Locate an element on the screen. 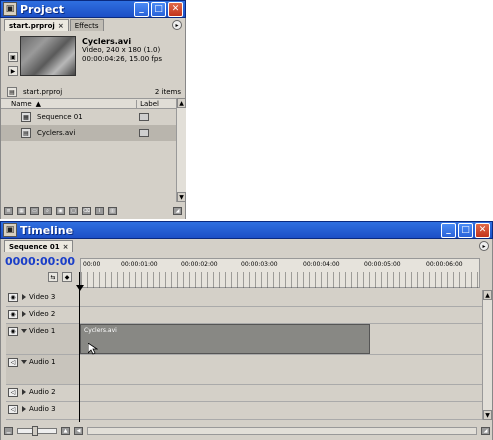 This screenshot has height=440, width=493. timeline-title-bar: ▣ Timeline _ □ ✕ is located at coordinates (246, 230).